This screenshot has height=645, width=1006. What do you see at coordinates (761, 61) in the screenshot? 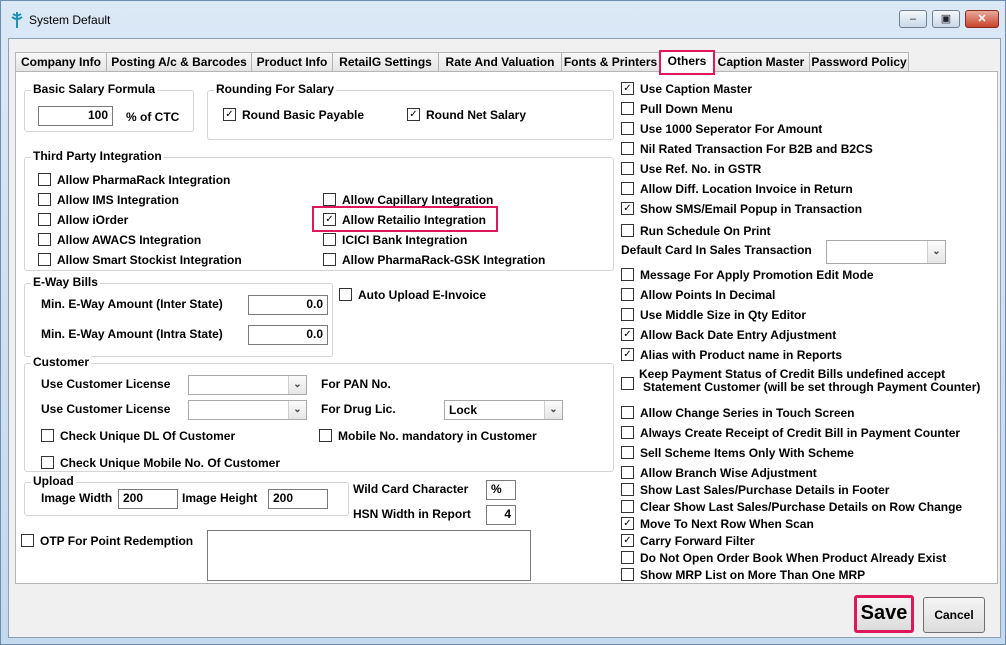
I see `tab-caption-master: Caption Master` at bounding box center [761, 61].